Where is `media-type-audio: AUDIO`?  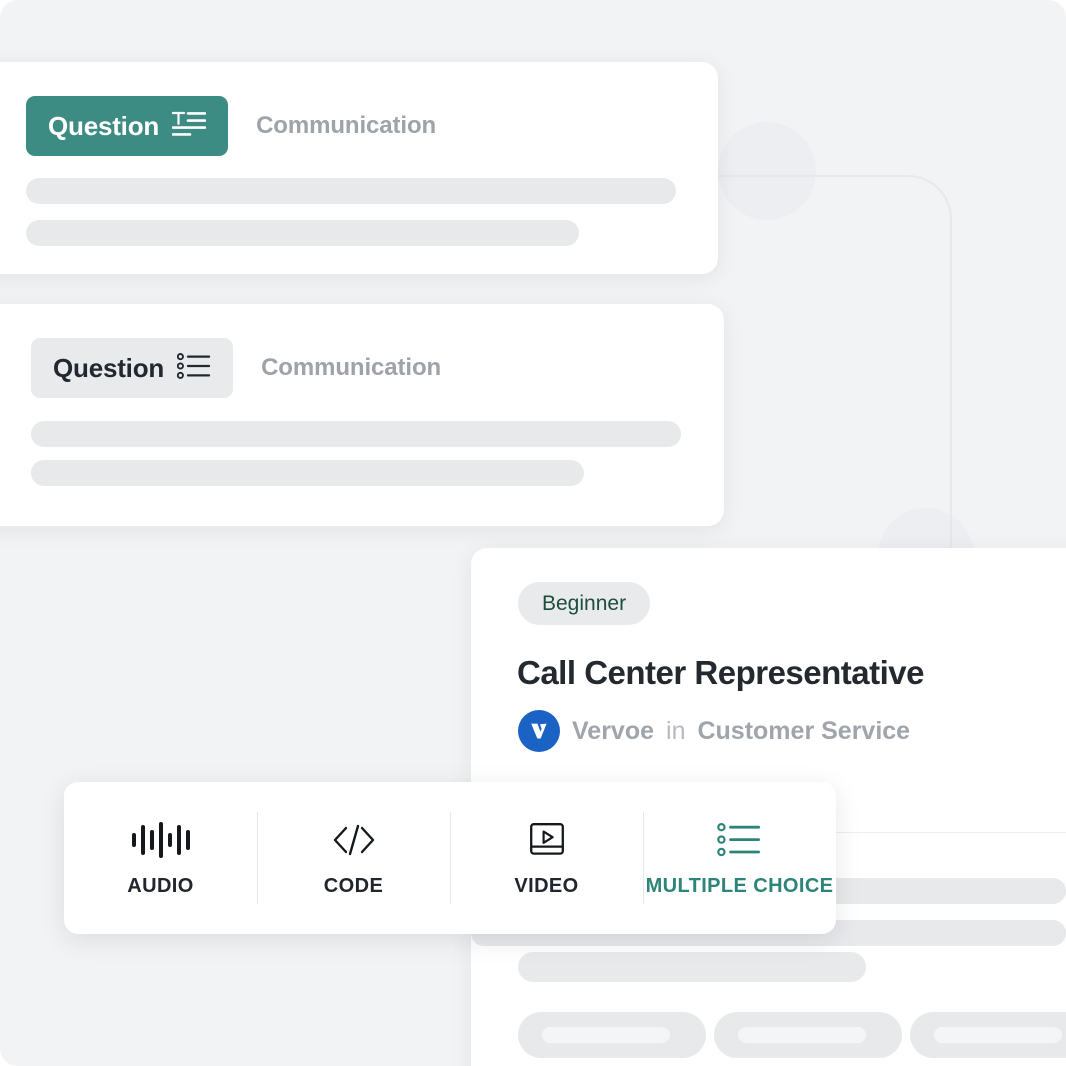 media-type-audio: AUDIO is located at coordinates (160, 858).